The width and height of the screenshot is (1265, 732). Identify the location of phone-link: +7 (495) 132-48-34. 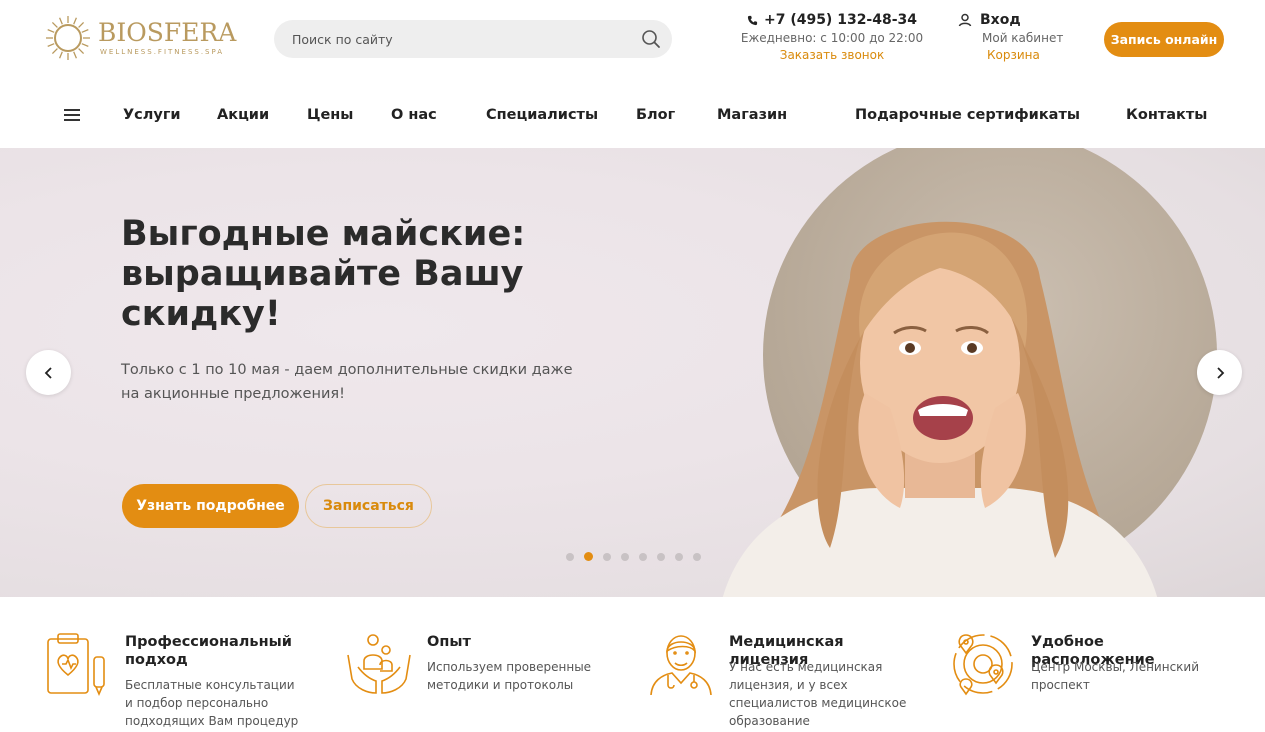
(832, 20).